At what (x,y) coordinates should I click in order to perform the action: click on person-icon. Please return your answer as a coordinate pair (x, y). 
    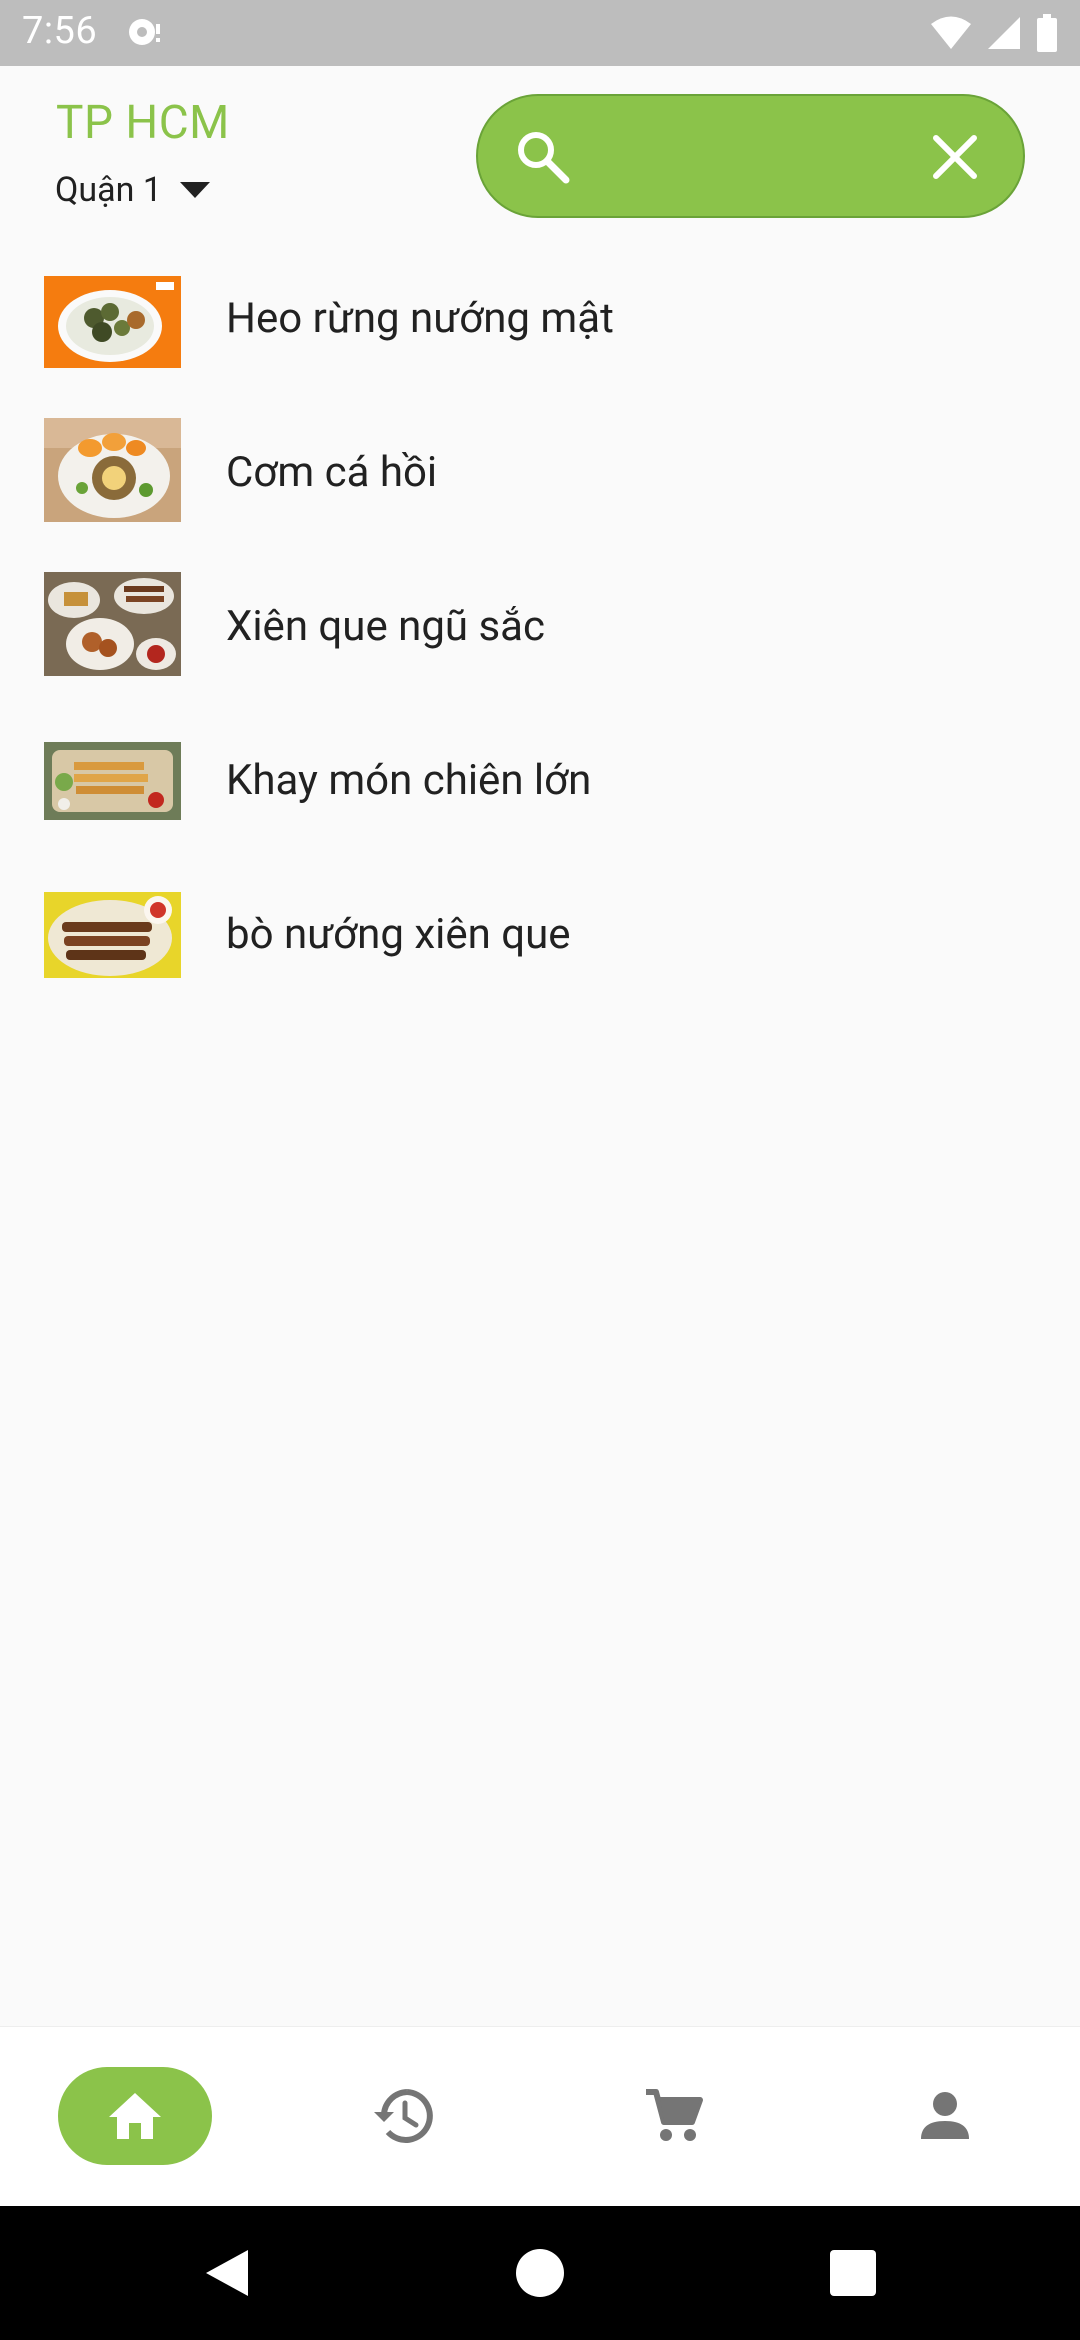
    Looking at the image, I should click on (945, 2115).